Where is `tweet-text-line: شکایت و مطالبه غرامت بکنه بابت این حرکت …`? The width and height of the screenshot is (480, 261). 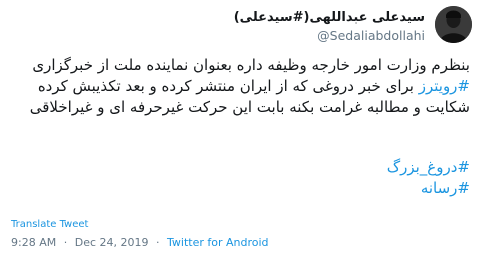 tweet-text-line: شکایت و مطالبه غرامت بکنه بابت این حرکت … is located at coordinates (249, 107).